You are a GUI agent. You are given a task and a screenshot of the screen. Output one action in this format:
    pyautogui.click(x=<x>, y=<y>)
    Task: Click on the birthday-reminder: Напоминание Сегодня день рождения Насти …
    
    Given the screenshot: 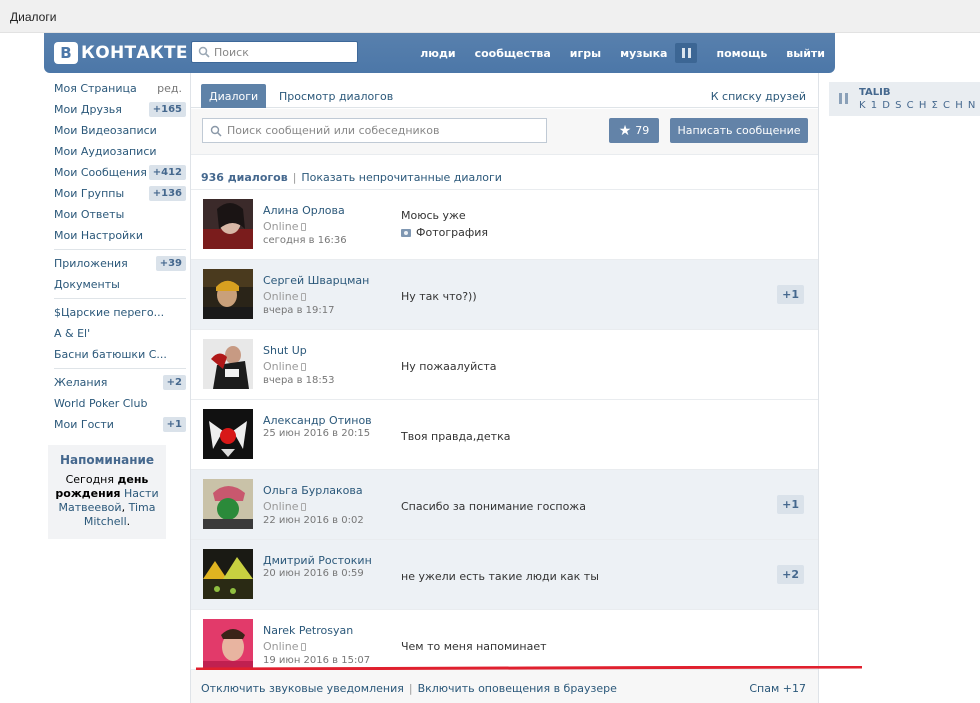 What is the action you would take?
    pyautogui.click(x=107, y=492)
    